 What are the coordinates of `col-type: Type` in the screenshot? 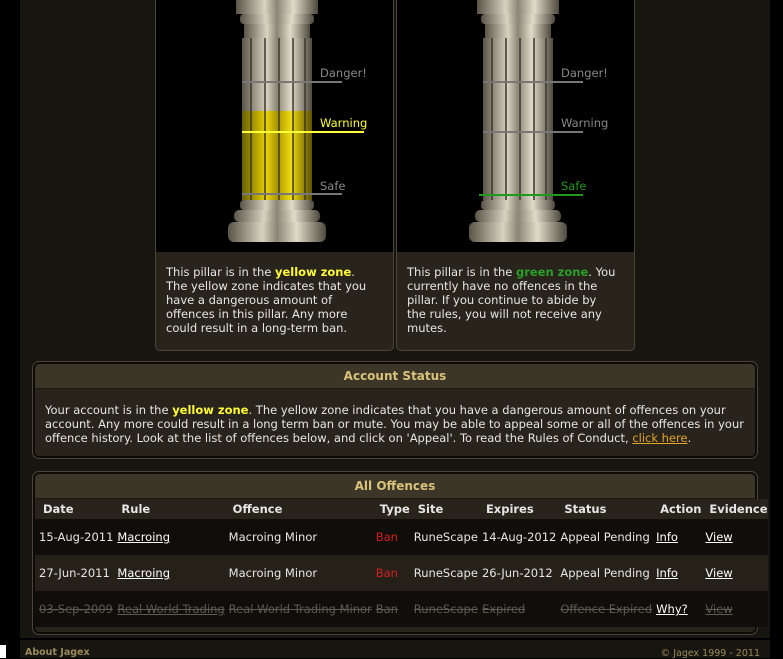 It's located at (390, 509).